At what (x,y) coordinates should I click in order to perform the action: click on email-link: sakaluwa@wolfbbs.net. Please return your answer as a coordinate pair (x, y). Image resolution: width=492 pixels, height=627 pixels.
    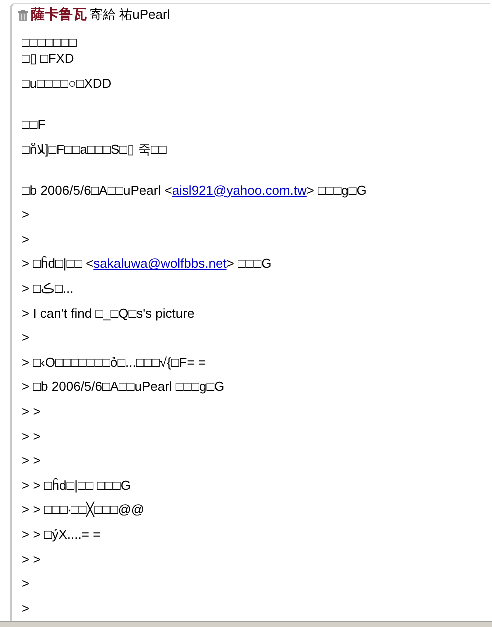
    Looking at the image, I should click on (160, 264).